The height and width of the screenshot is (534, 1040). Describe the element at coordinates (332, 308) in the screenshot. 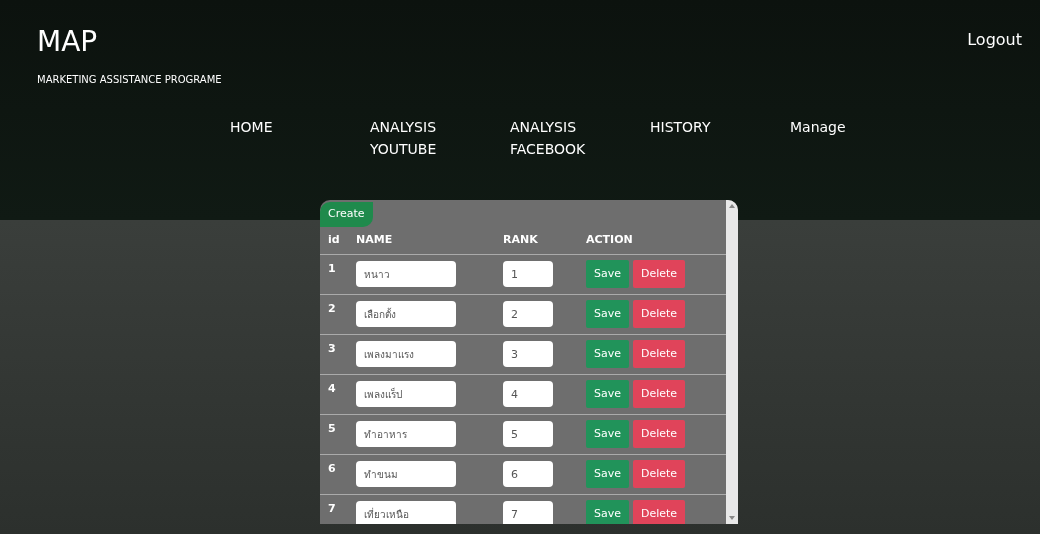

I see `row-id: 2` at that location.